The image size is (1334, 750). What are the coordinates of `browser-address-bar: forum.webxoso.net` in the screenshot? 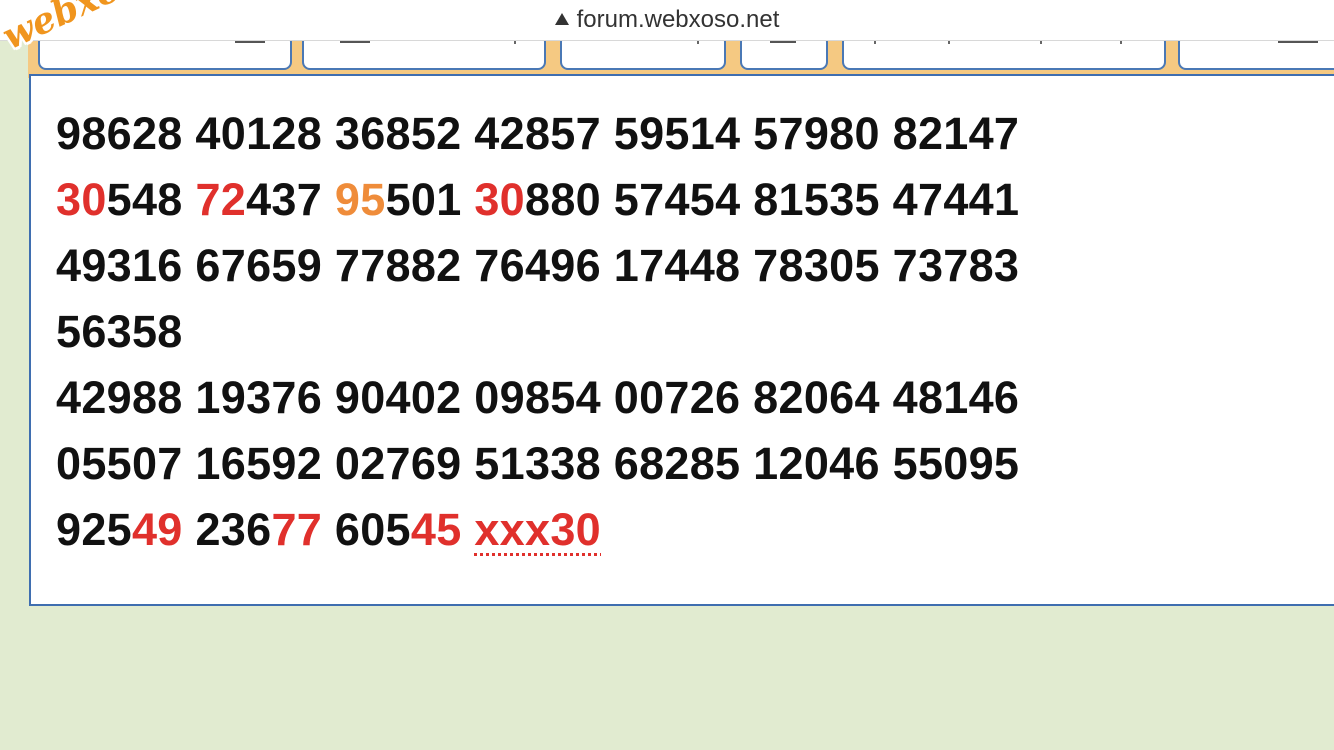 It's located at (667, 20).